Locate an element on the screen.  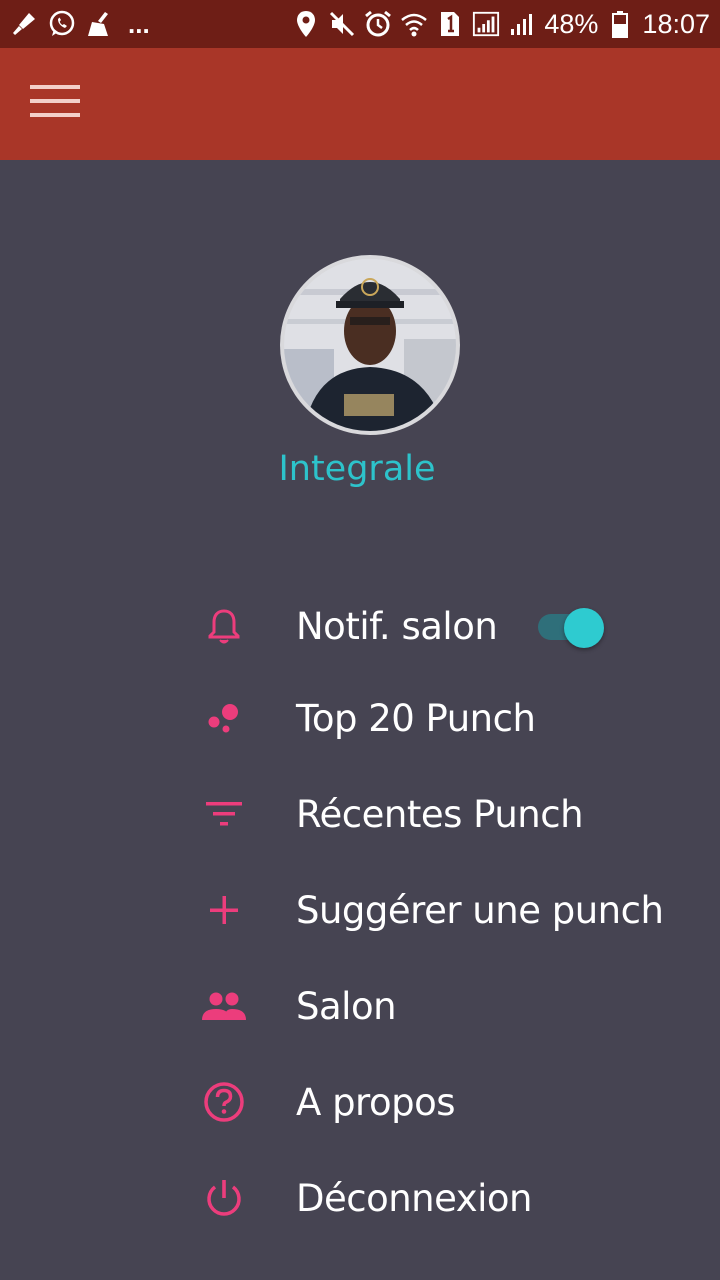
avatar is located at coordinates (370, 345).